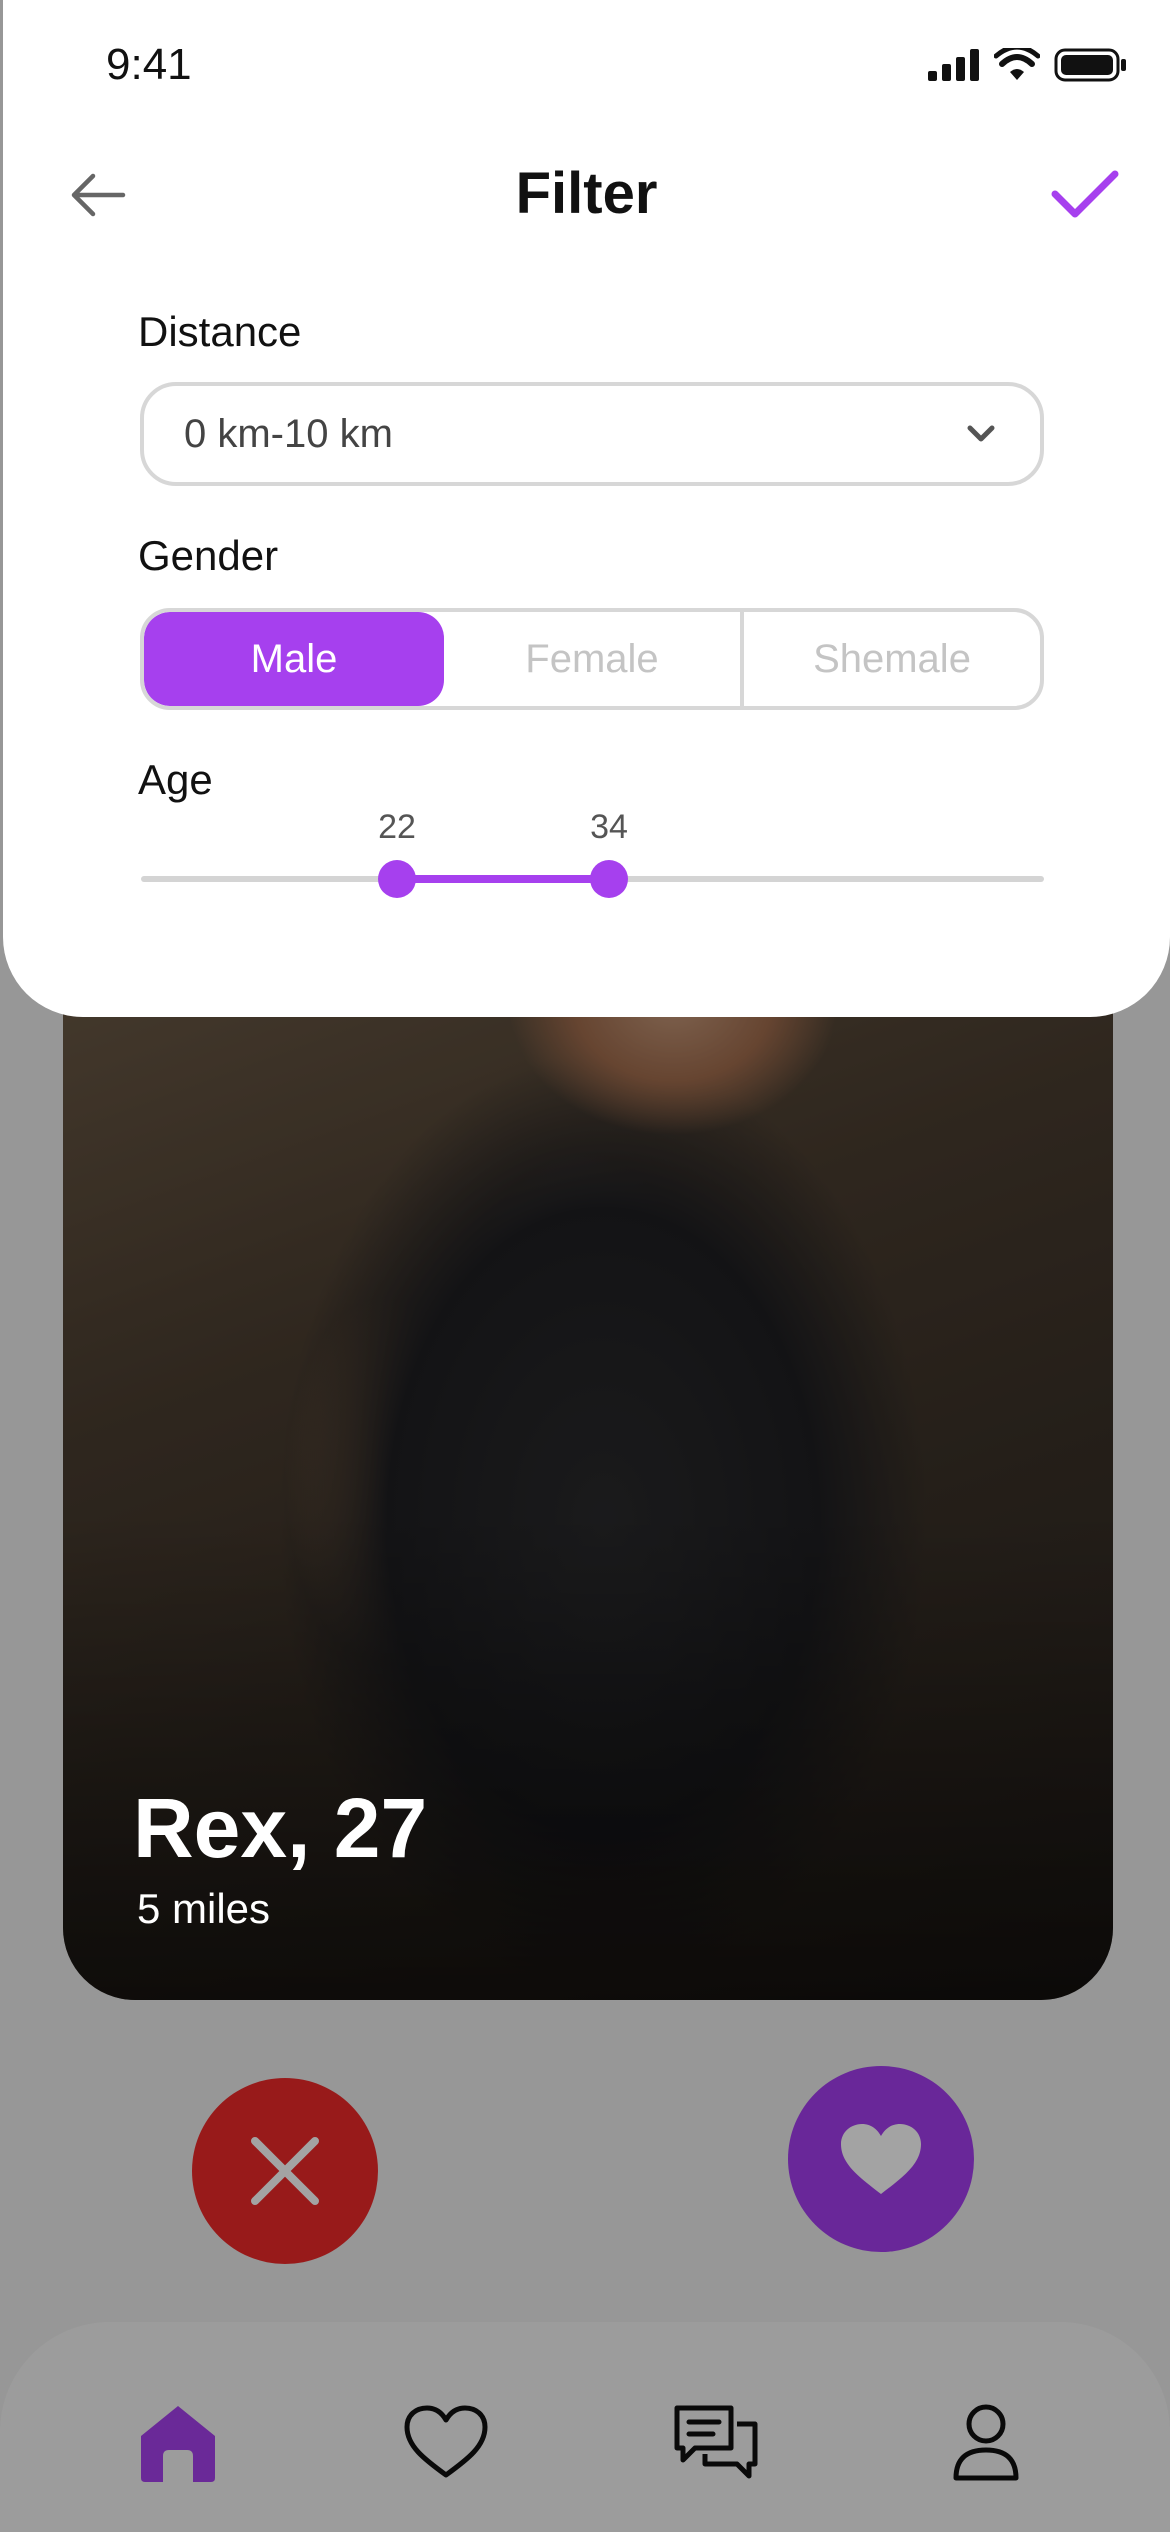  Describe the element at coordinates (397, 827) in the screenshot. I see `age-min-value: 22` at that location.